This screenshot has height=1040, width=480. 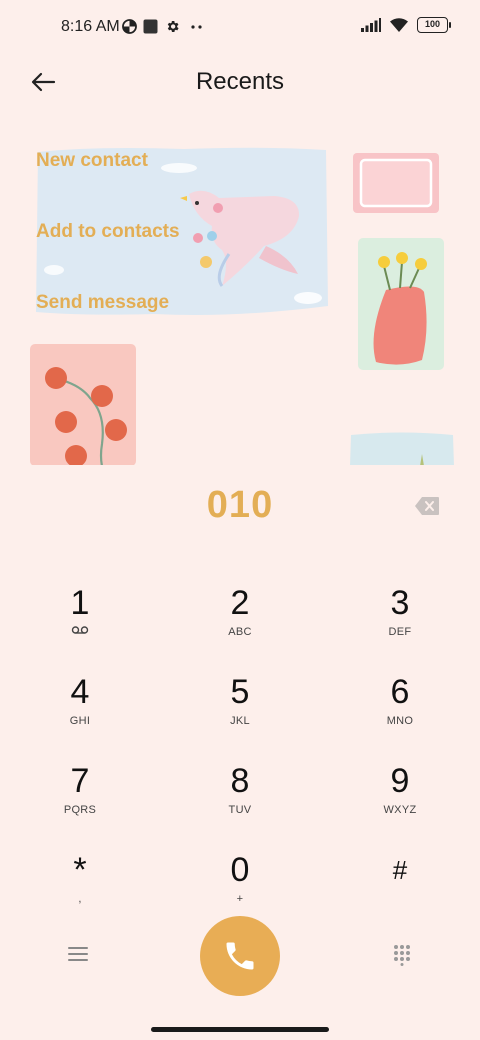 What do you see at coordinates (102, 303) in the screenshot?
I see `send-message-option: Send message` at bounding box center [102, 303].